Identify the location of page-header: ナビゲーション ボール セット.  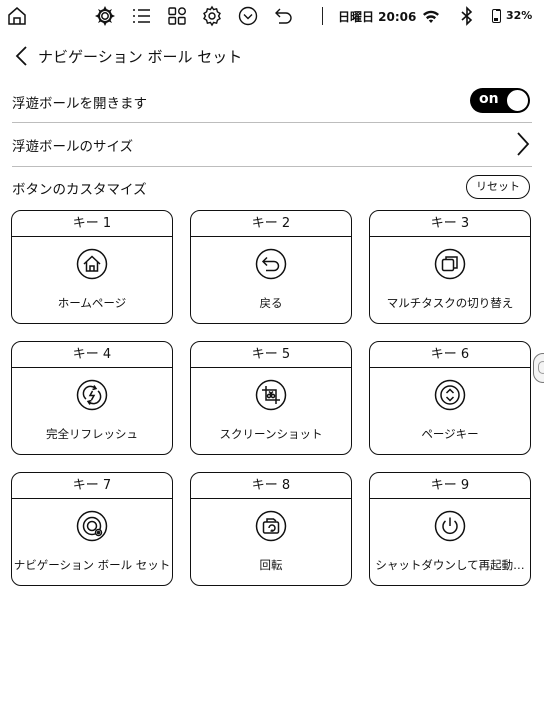
(272, 56).